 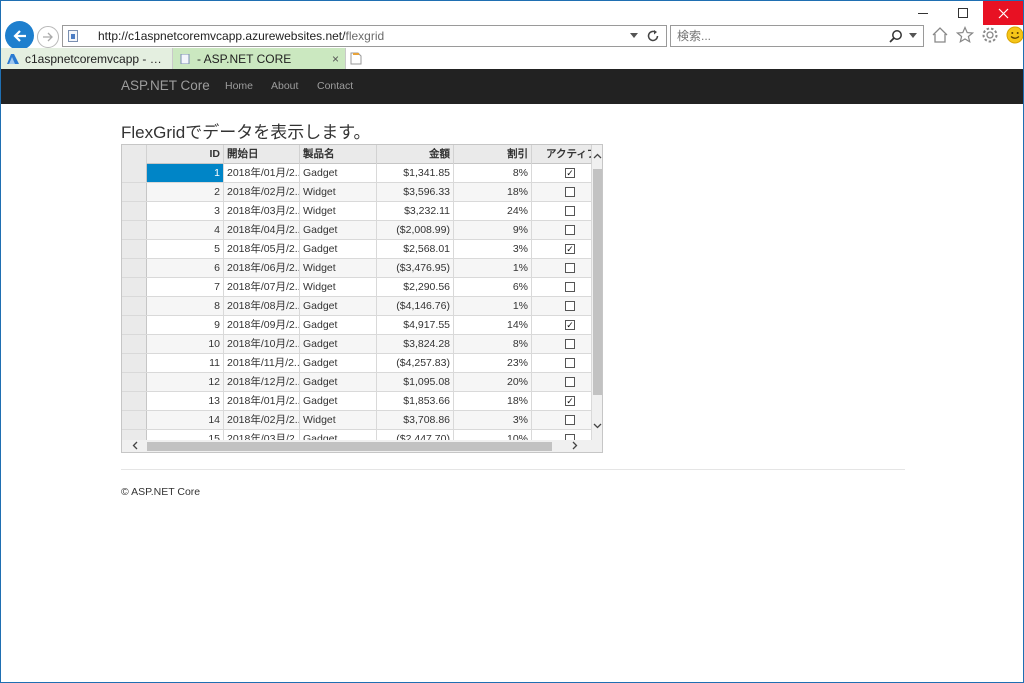 What do you see at coordinates (493, 249) in the screenshot?
I see `cell-discount: 3%` at bounding box center [493, 249].